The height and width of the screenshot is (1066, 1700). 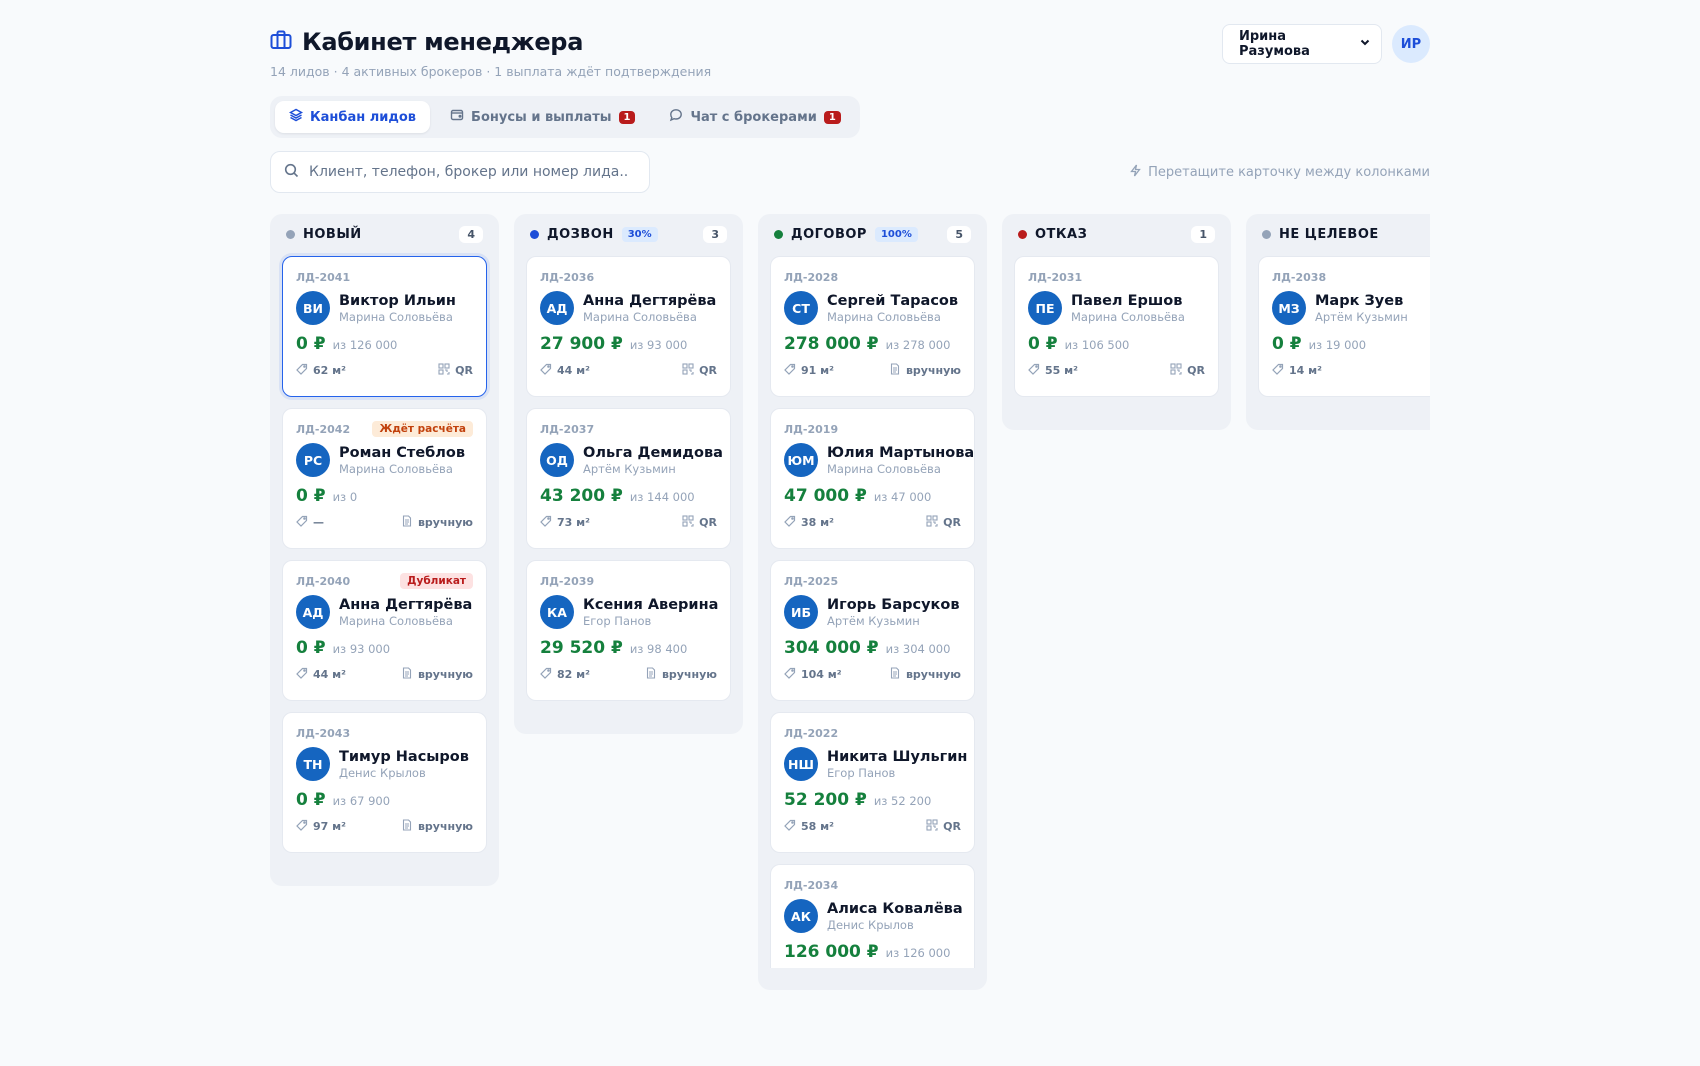 What do you see at coordinates (811, 733) in the screenshot?
I see `lead-id: ЛД-2022` at bounding box center [811, 733].